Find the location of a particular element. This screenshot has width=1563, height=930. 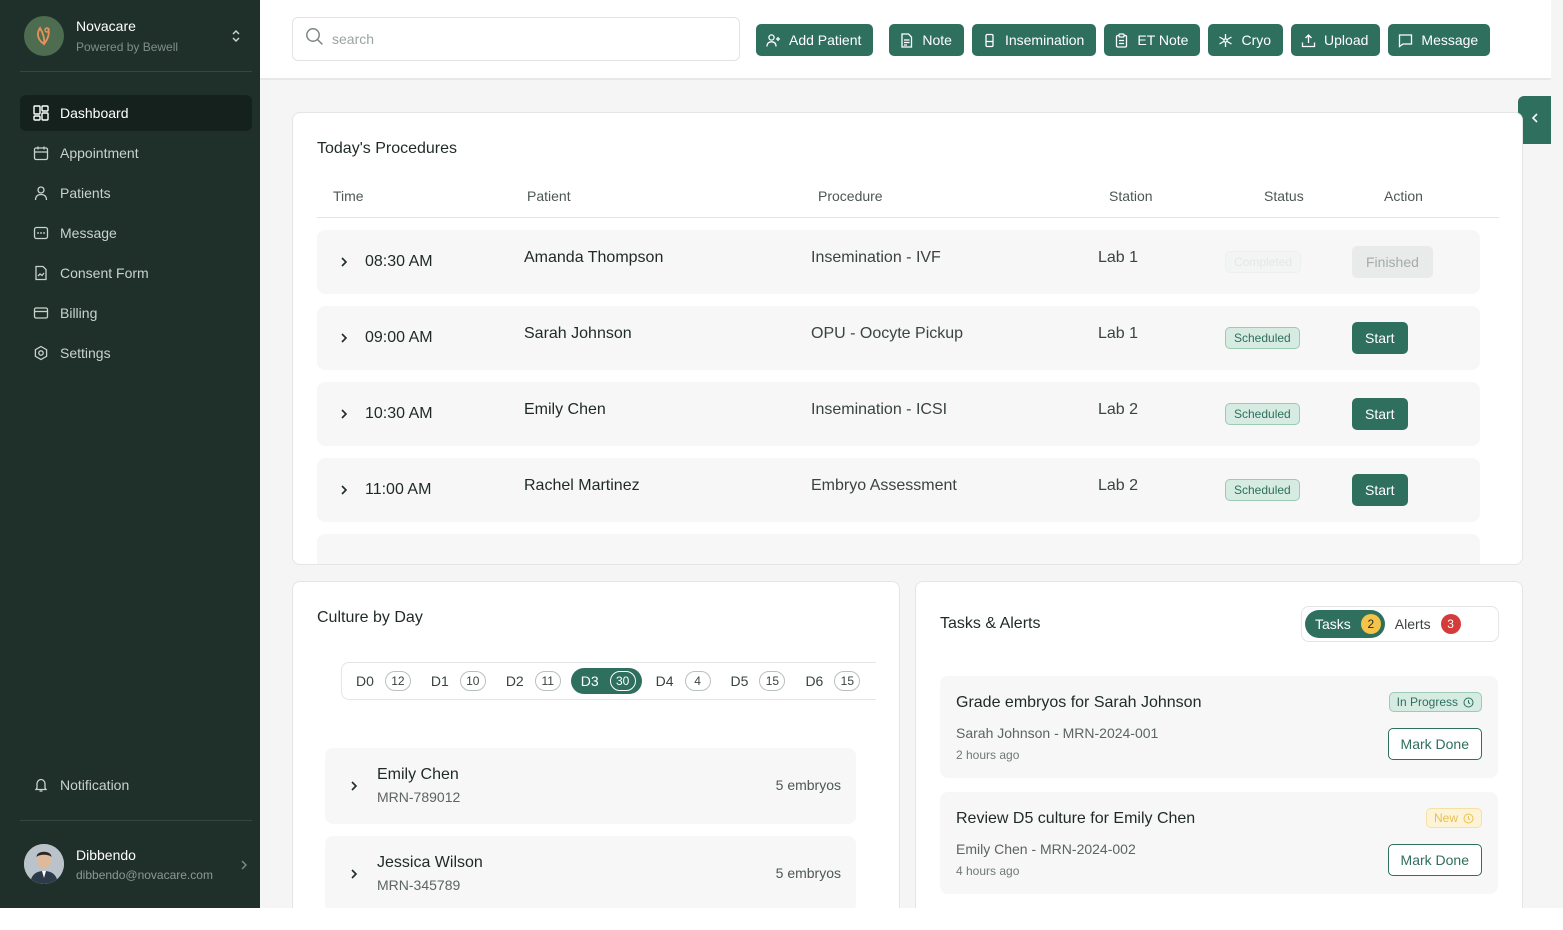

tab-tasks-label: Tasks is located at coordinates (1333, 624).